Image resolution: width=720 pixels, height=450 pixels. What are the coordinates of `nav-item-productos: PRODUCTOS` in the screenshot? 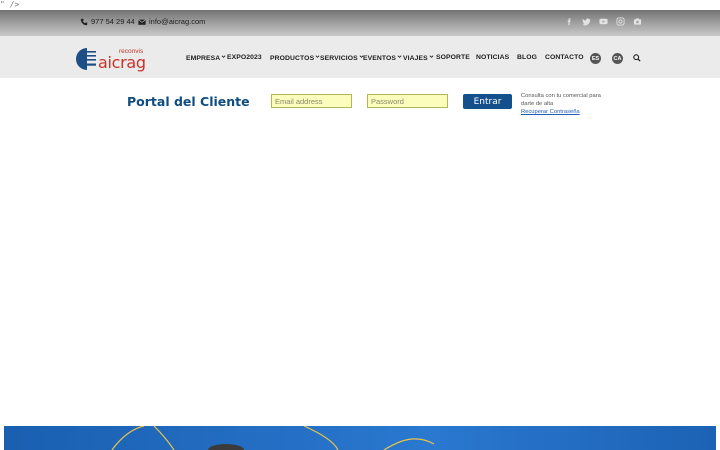 It's located at (295, 58).